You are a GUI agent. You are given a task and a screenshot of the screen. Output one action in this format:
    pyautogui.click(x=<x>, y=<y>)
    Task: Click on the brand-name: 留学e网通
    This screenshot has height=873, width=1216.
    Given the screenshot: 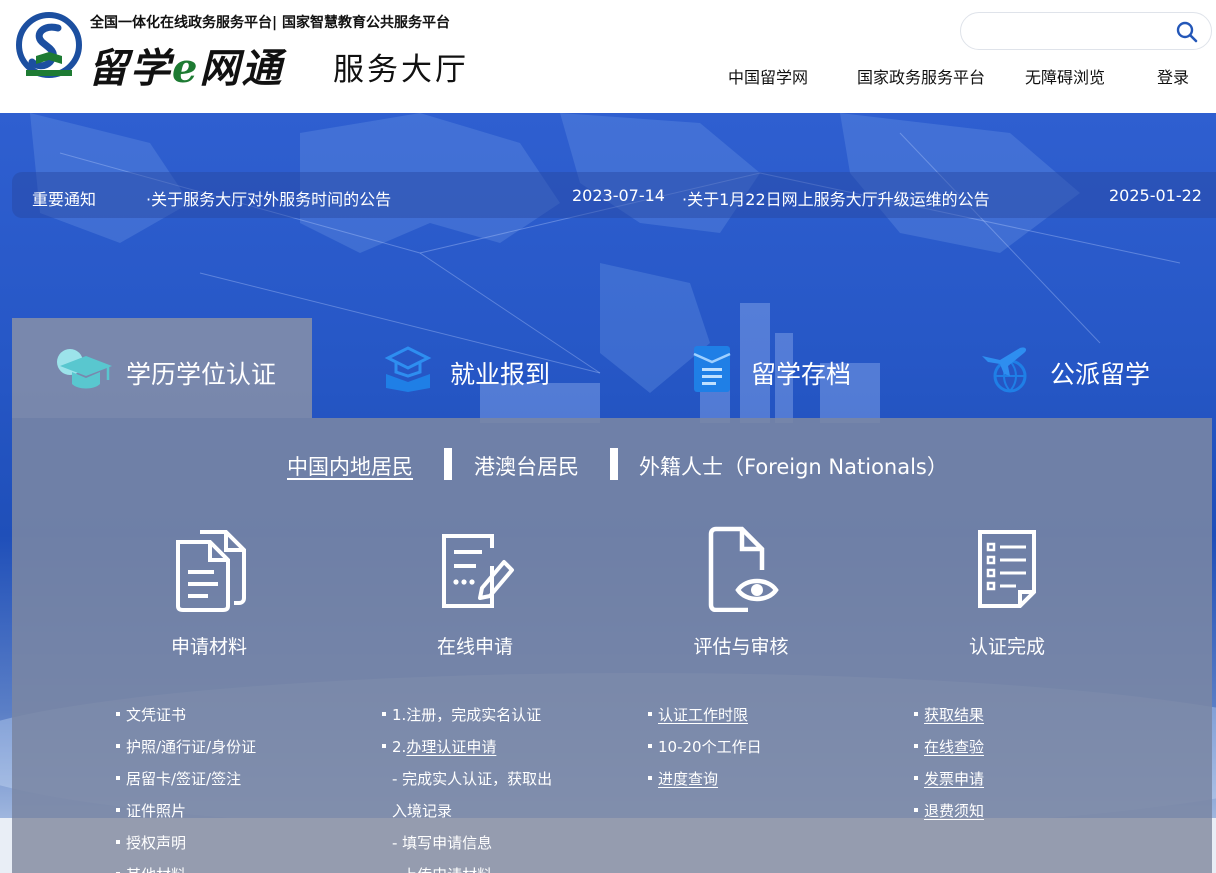 What is the action you would take?
    pyautogui.click(x=185, y=65)
    